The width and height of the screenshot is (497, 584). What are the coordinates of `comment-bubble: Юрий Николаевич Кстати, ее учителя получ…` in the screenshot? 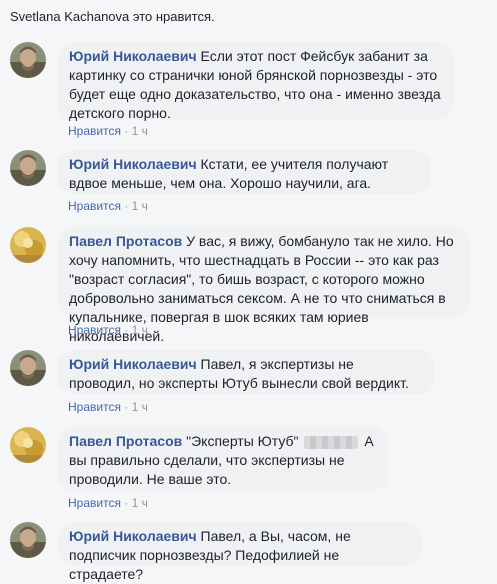 It's located at (244, 172).